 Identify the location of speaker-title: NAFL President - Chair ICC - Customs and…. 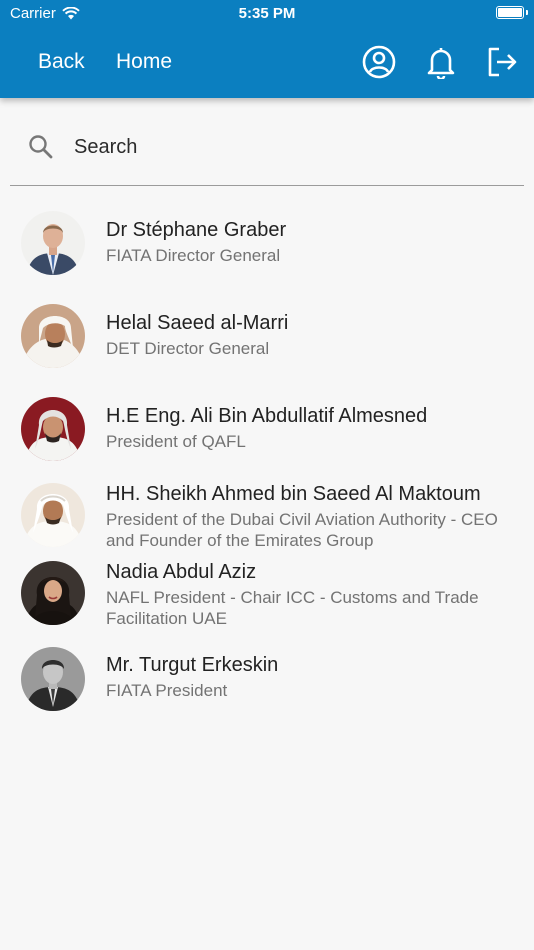
(292, 608).